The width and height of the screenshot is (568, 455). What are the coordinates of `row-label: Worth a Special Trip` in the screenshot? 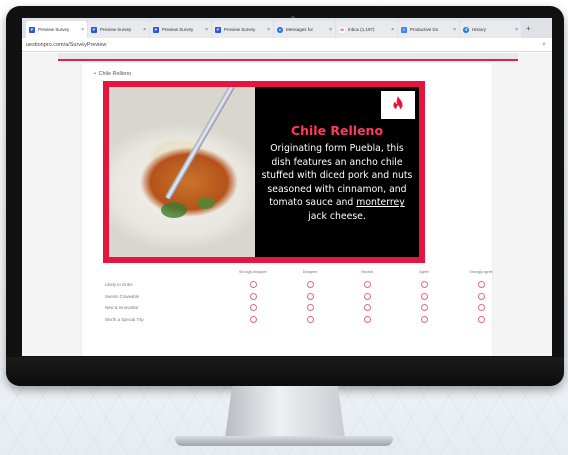 It's located at (124, 319).